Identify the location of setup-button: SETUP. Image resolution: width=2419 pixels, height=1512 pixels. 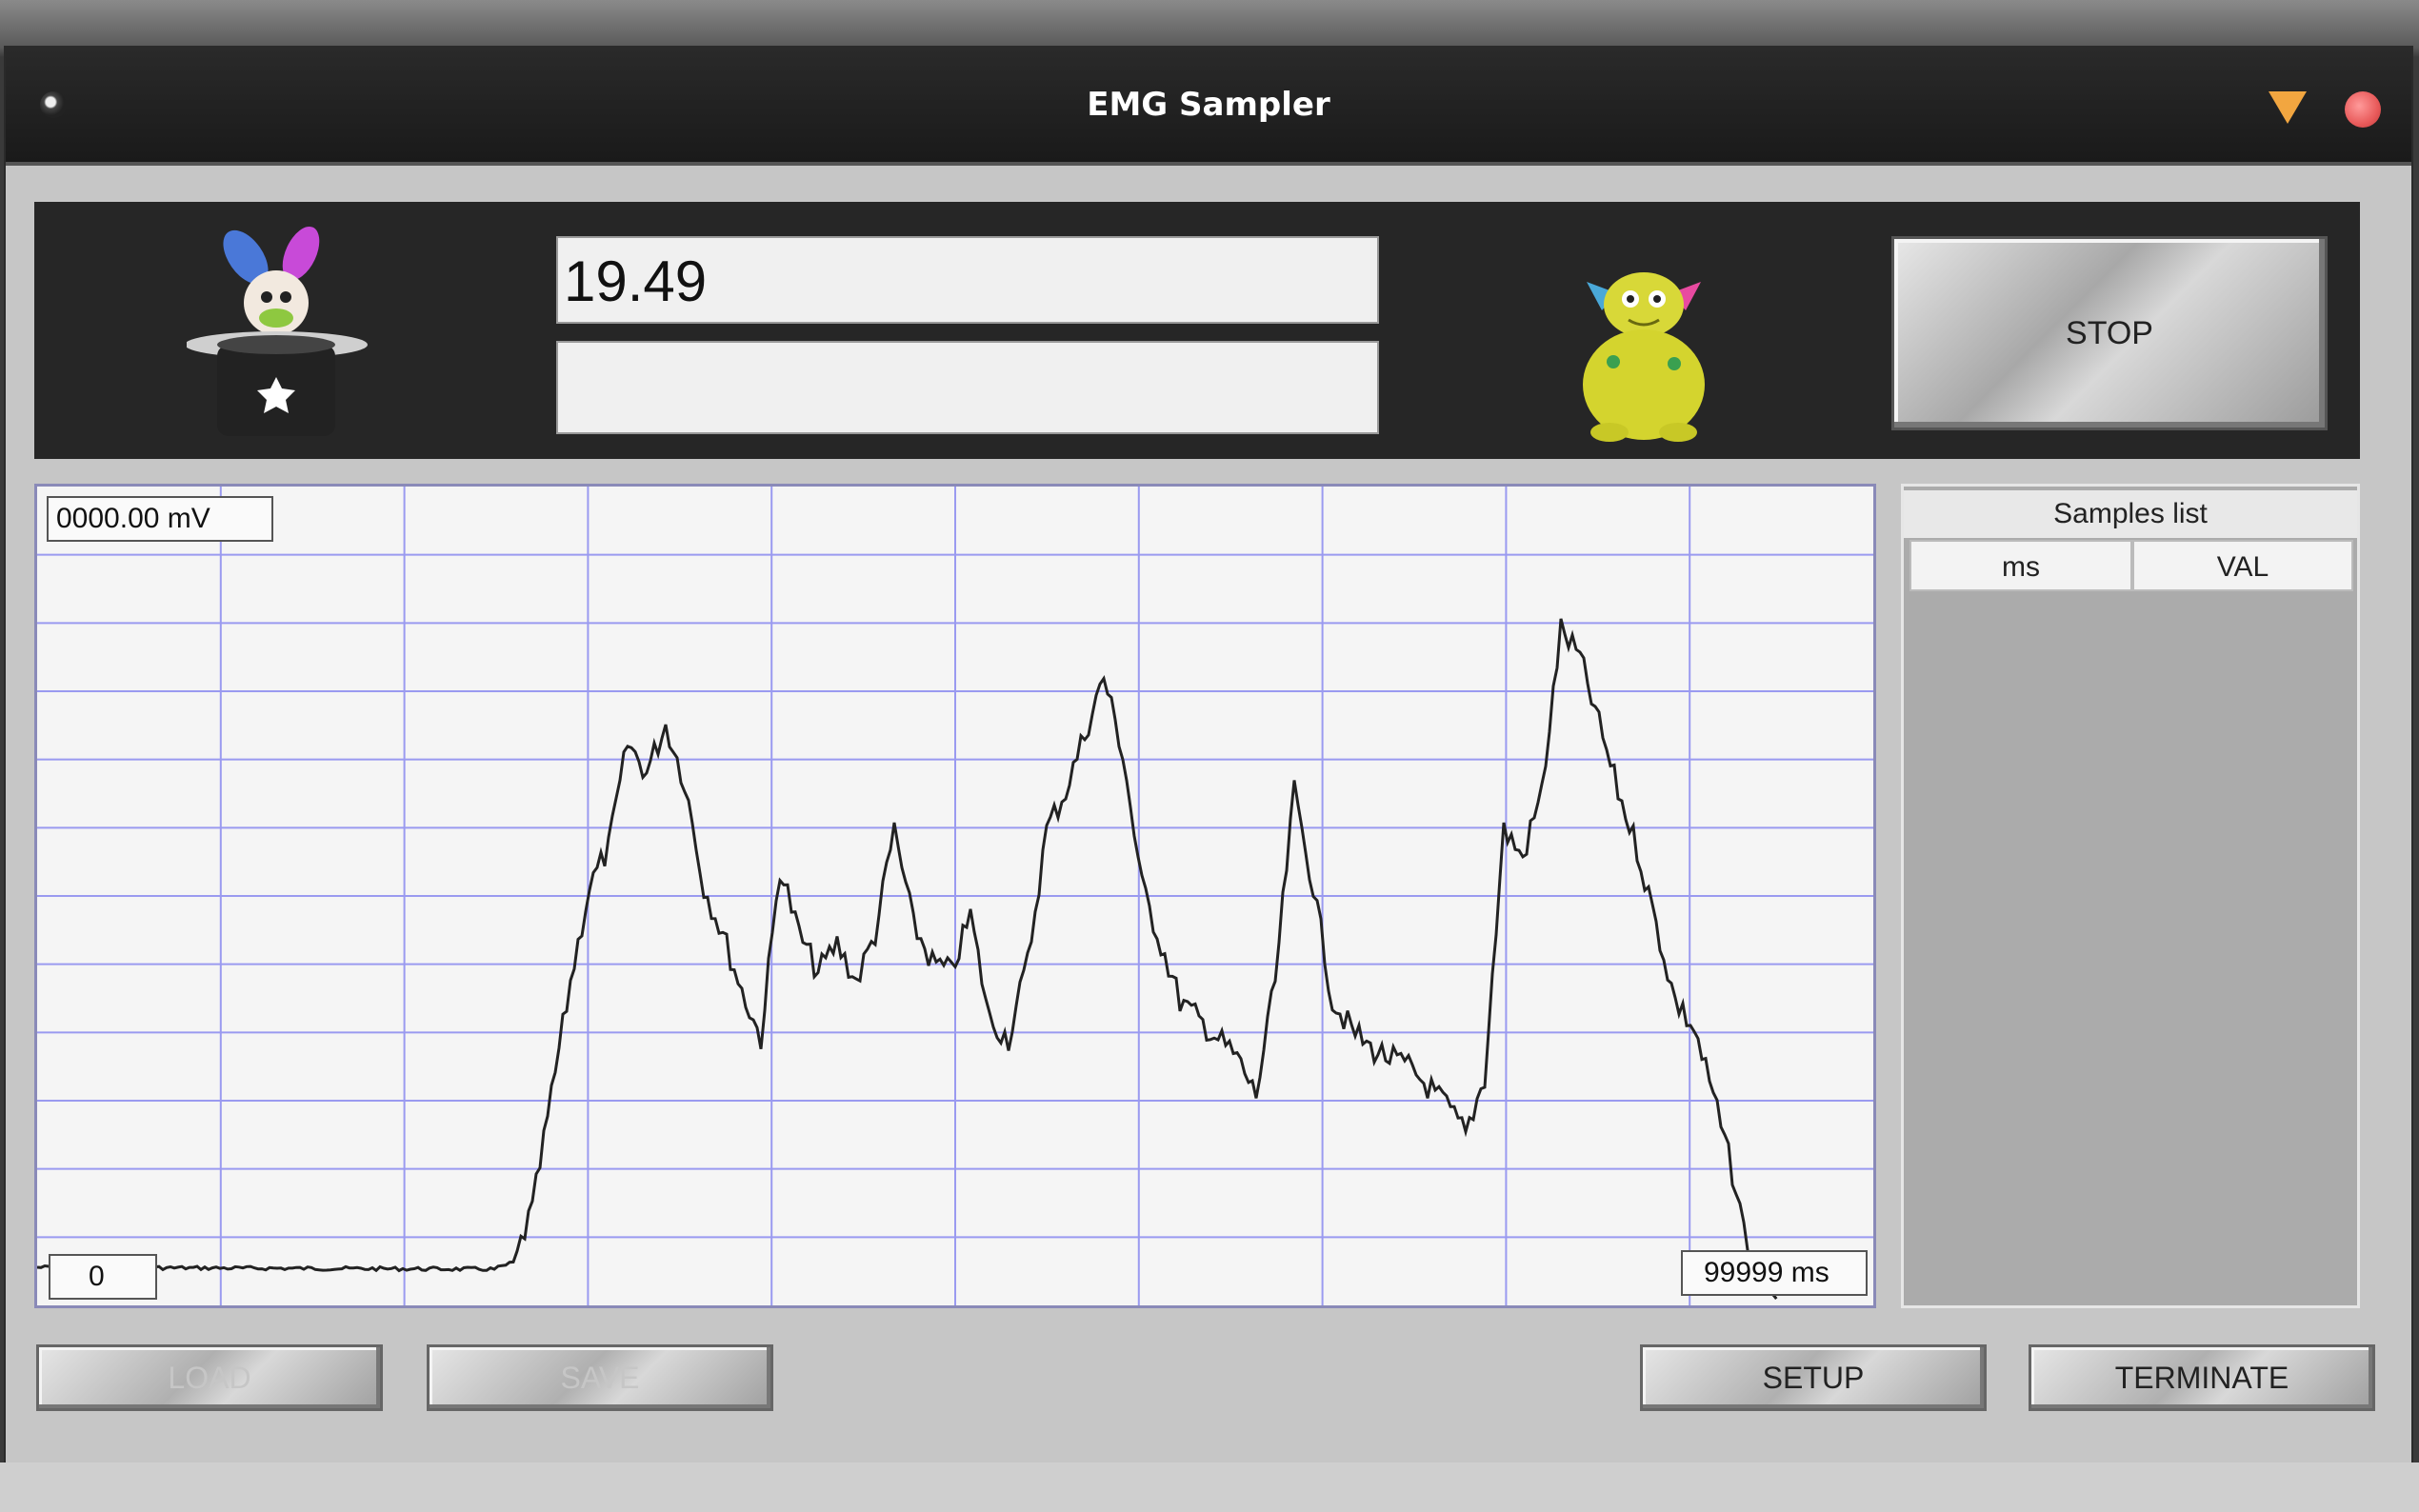
(1813, 1377).